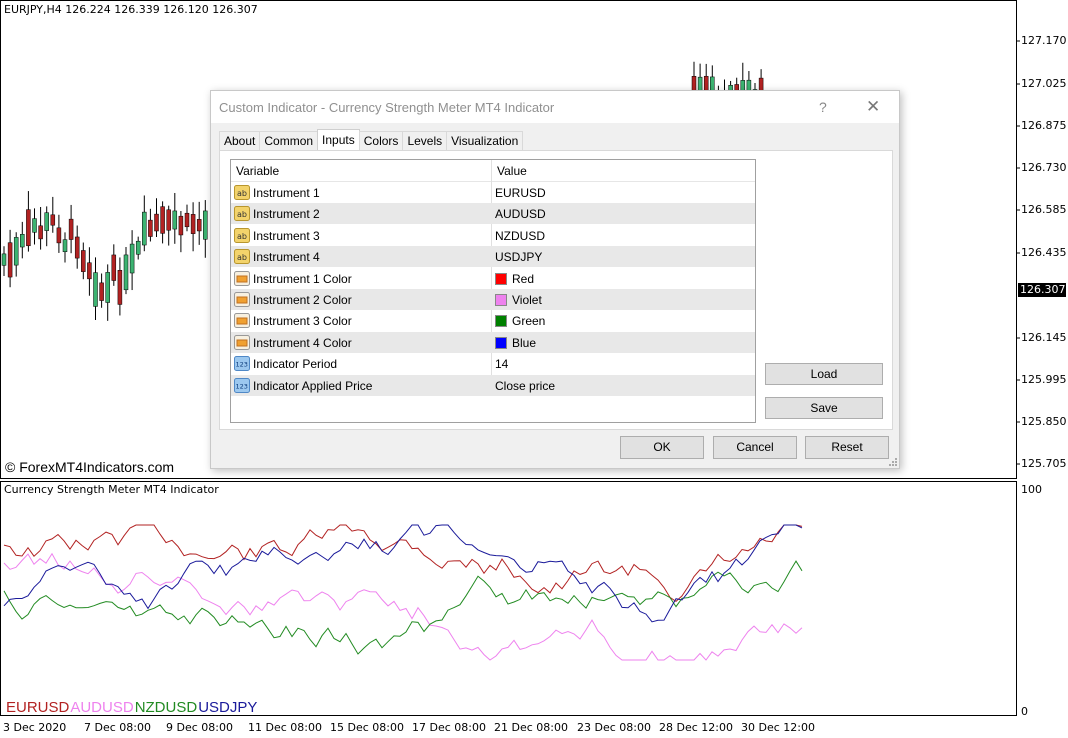  Describe the element at coordinates (381, 140) in the screenshot. I see `tab-colors: Colors` at that location.